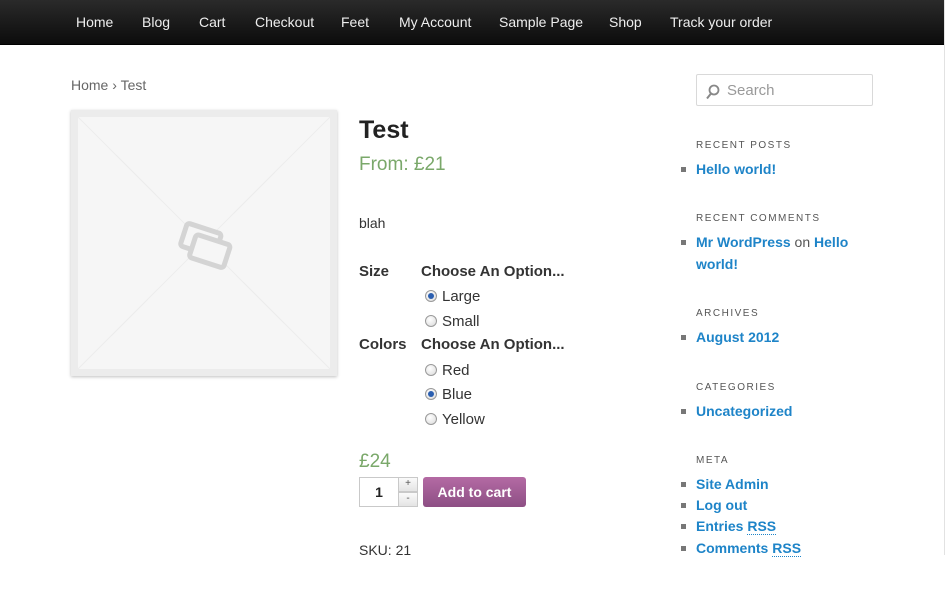 Image resolution: width=948 pixels, height=601 pixels. Describe the element at coordinates (625, 22) in the screenshot. I see `nav-shop: Shop` at that location.